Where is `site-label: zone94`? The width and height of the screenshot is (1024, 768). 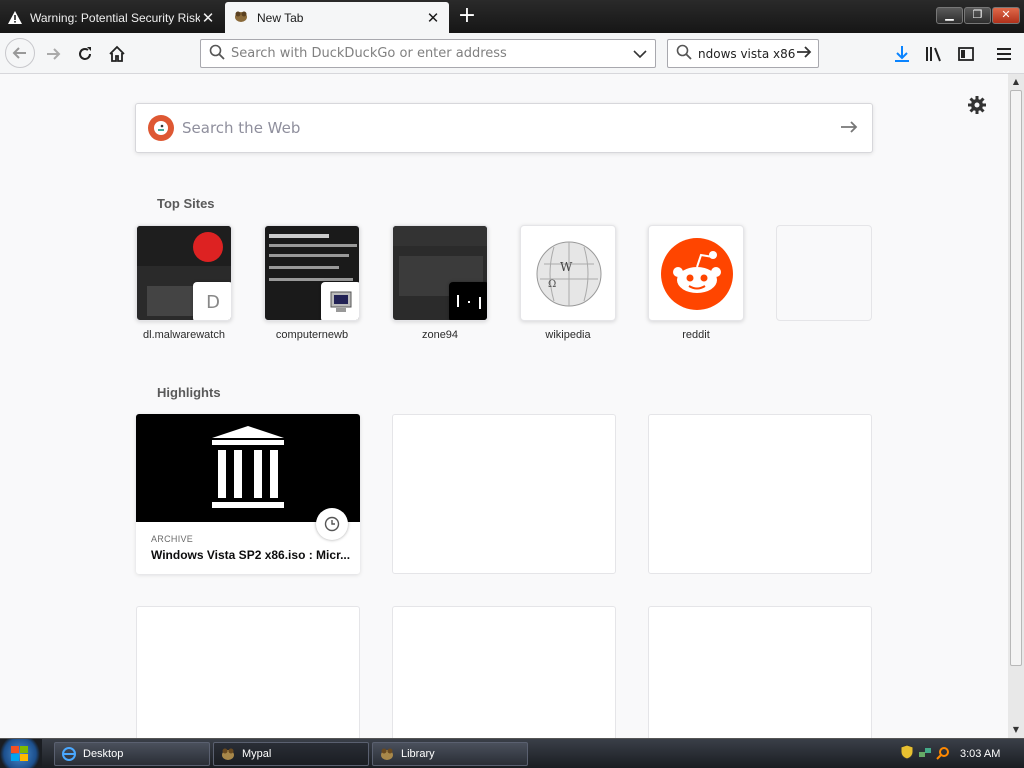 site-label: zone94 is located at coordinates (440, 335).